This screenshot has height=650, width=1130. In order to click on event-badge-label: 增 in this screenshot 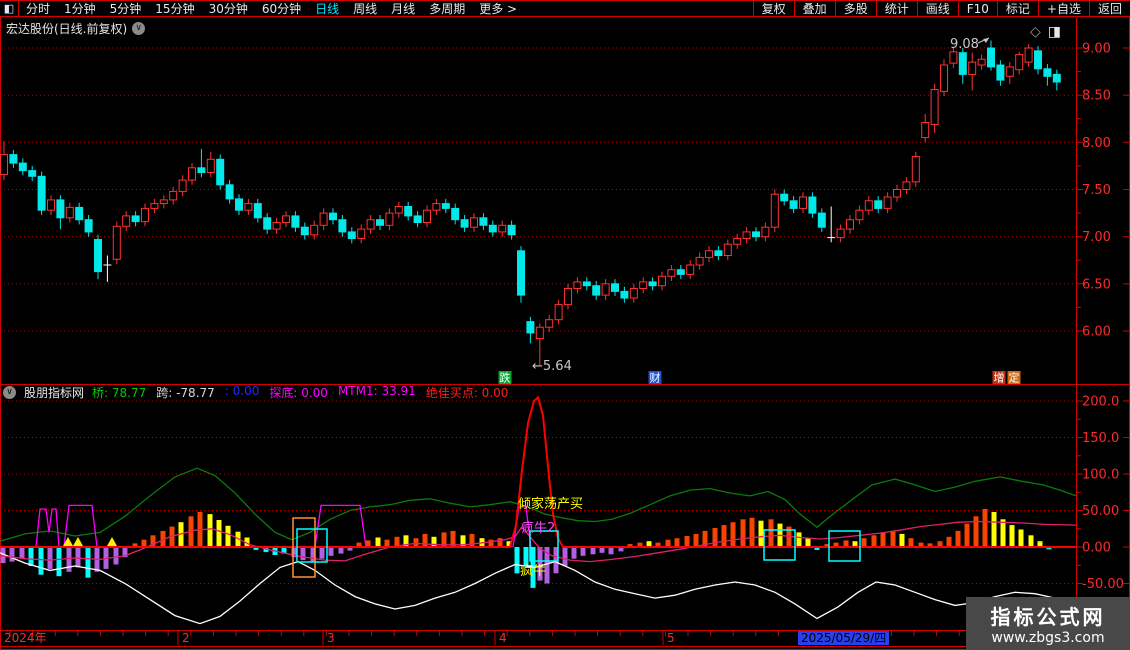, I will do `click(999, 378)`.